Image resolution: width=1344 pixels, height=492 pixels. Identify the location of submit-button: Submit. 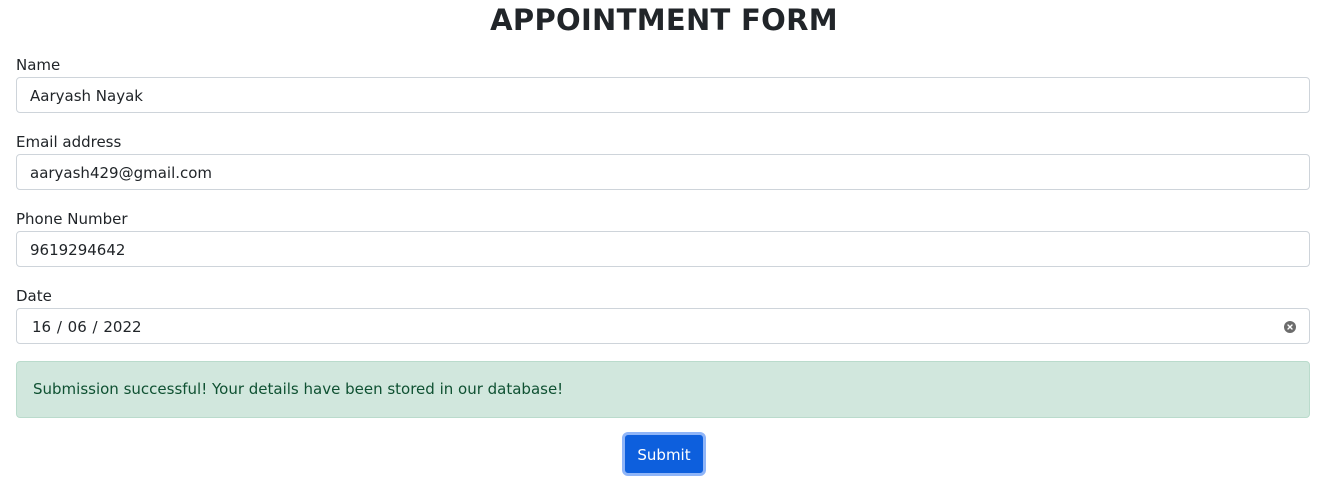
(664, 454).